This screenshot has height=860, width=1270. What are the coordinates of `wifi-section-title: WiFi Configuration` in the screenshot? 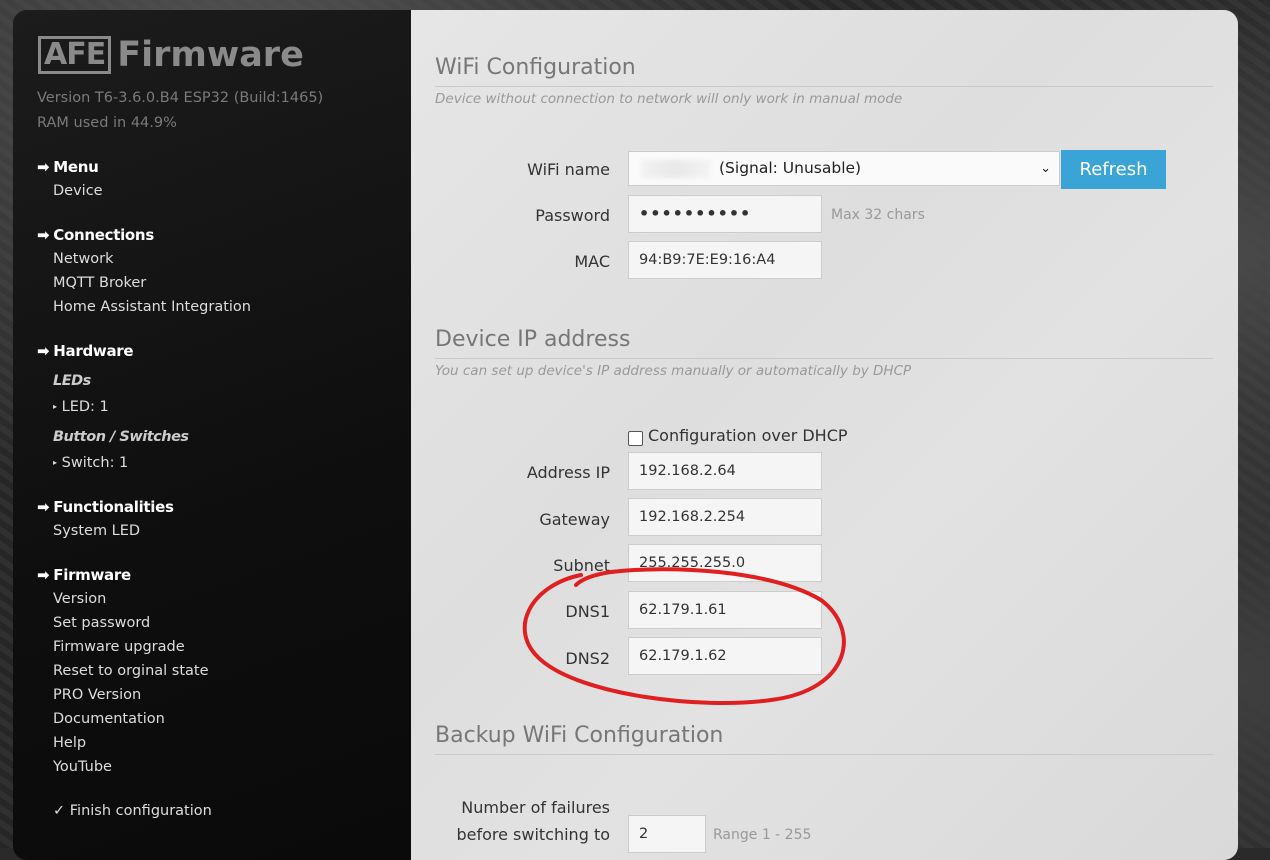 It's located at (535, 67).